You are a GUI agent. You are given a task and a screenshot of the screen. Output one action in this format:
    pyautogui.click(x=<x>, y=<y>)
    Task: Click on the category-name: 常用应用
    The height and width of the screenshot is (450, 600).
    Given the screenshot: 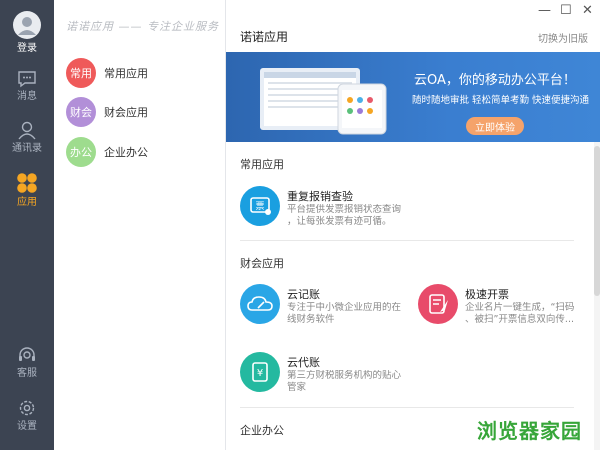 What is the action you would take?
    pyautogui.click(x=126, y=73)
    